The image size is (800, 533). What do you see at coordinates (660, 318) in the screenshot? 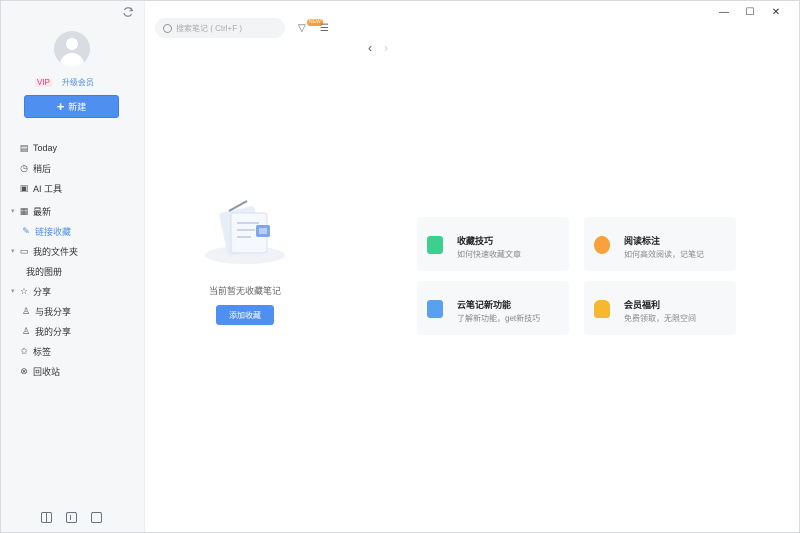
I see `card-desc: 免费领取，无限空间` at bounding box center [660, 318].